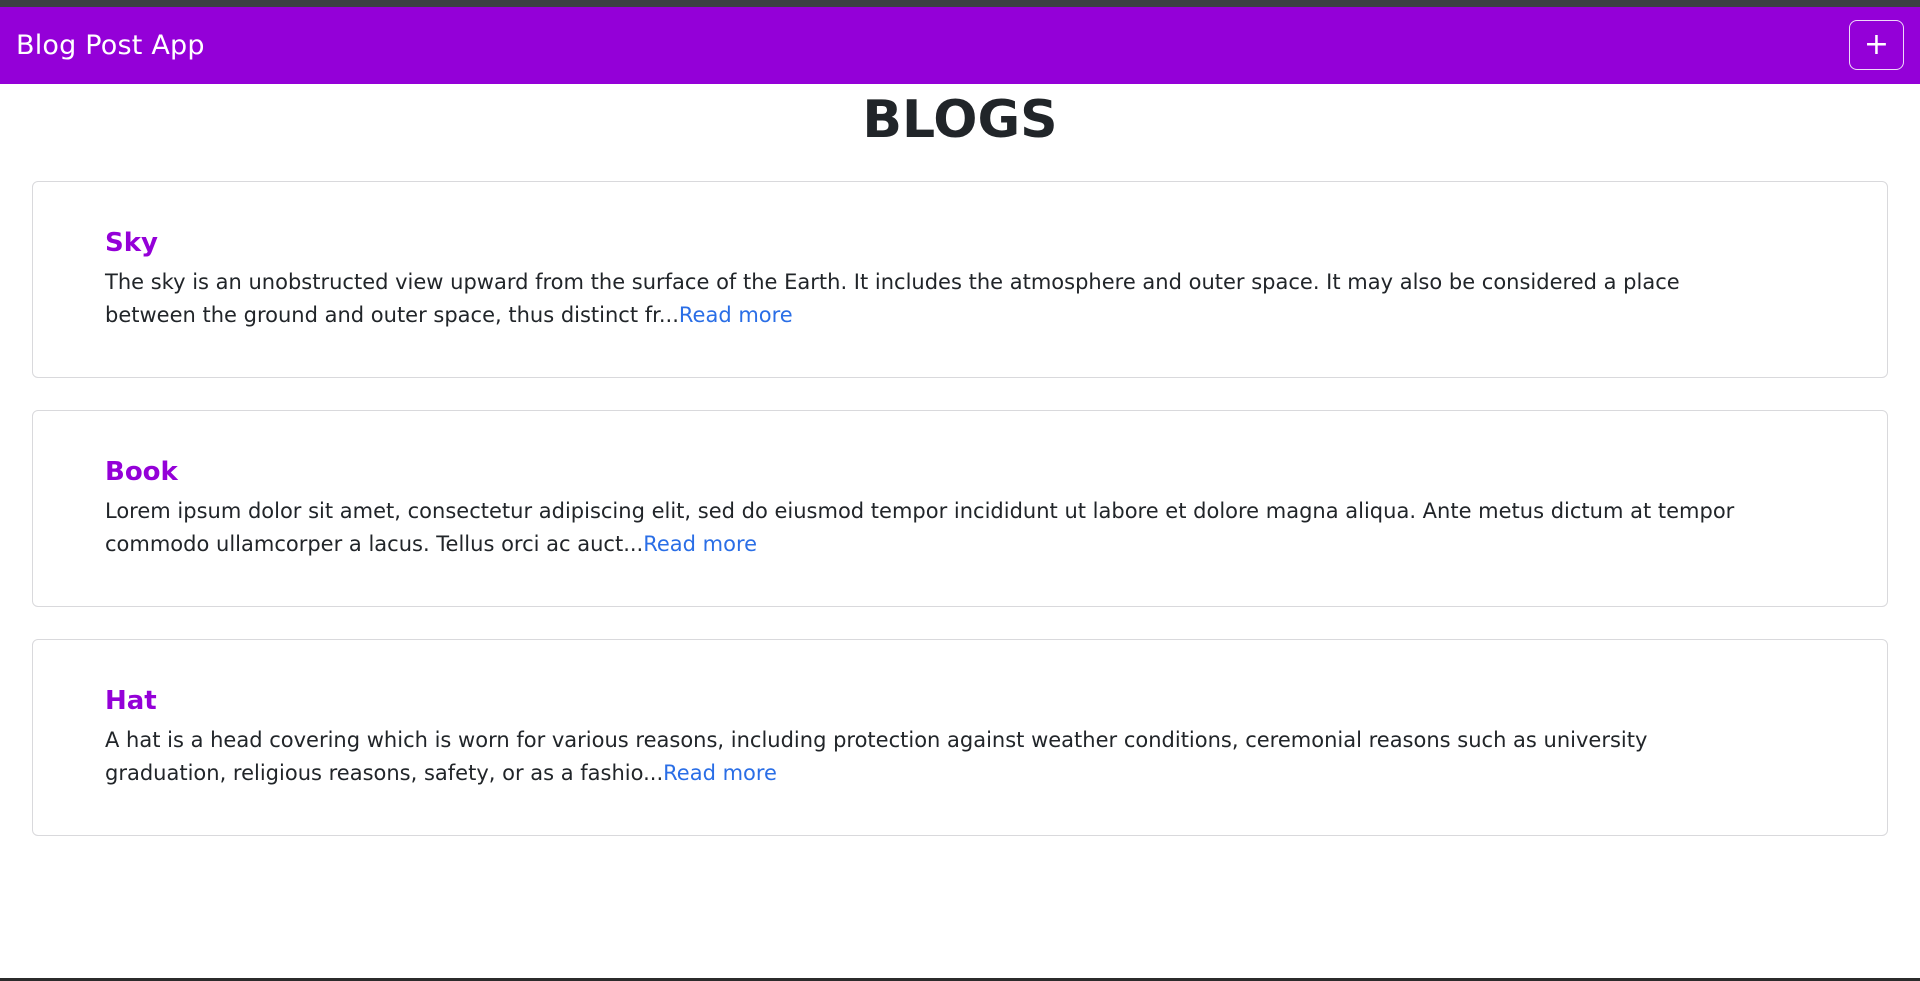 The height and width of the screenshot is (981, 1920). What do you see at coordinates (110, 45) in the screenshot?
I see `navbar-brand: Blog Post App` at bounding box center [110, 45].